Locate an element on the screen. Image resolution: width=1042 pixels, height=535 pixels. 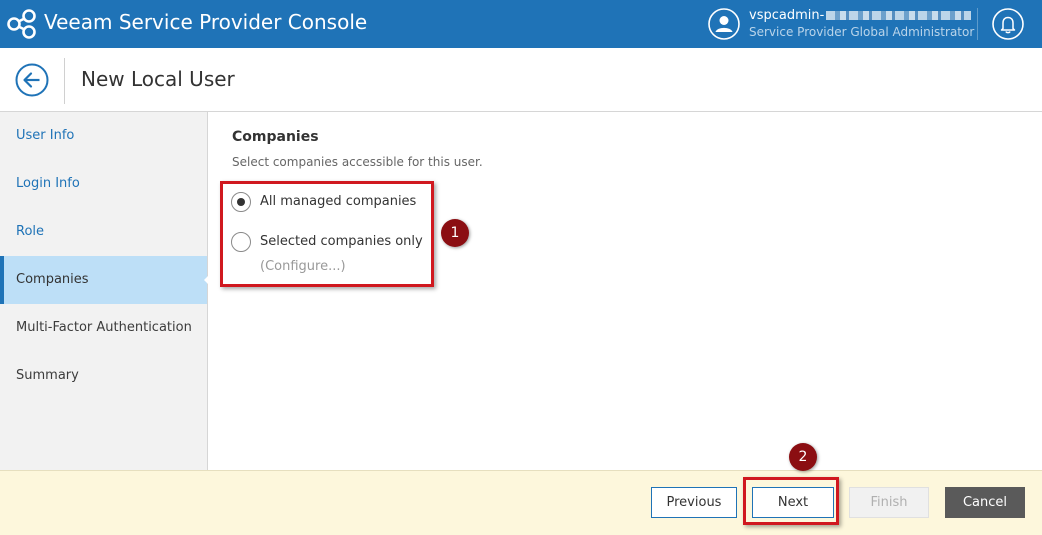
sidebar-item-role: Role is located at coordinates (103, 232).